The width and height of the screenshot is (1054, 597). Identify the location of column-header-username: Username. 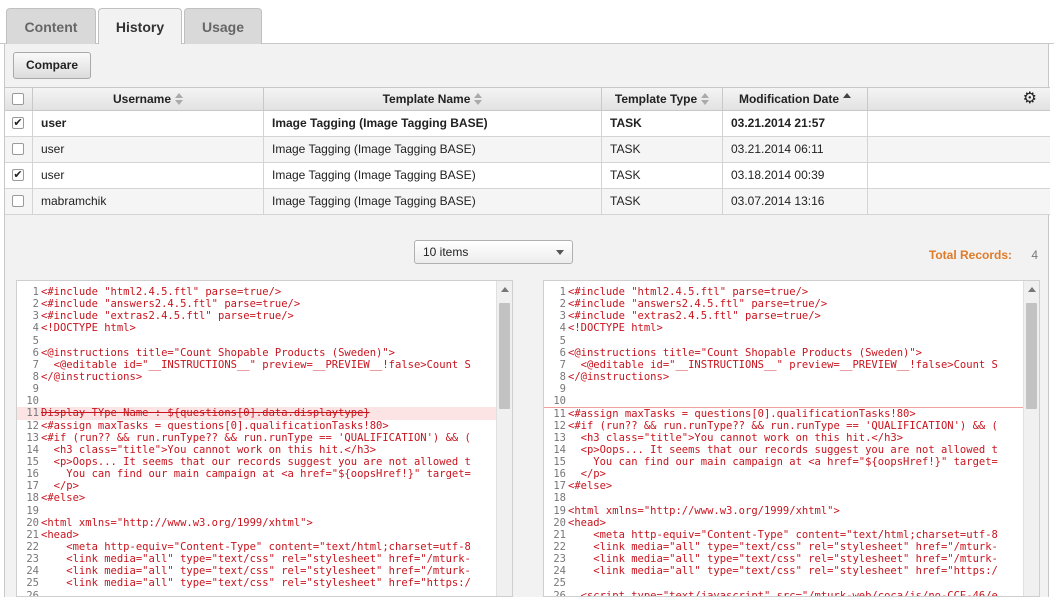
(148, 99).